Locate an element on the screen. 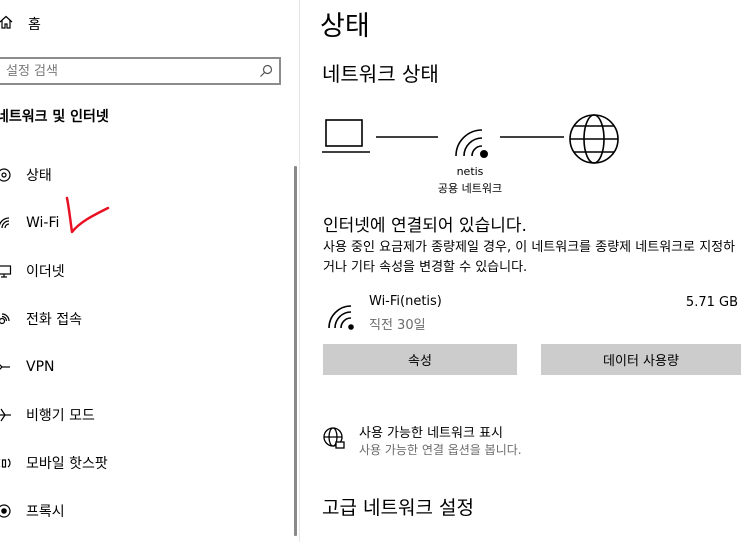  connection-name: Wi-Fi(netis) is located at coordinates (405, 301).